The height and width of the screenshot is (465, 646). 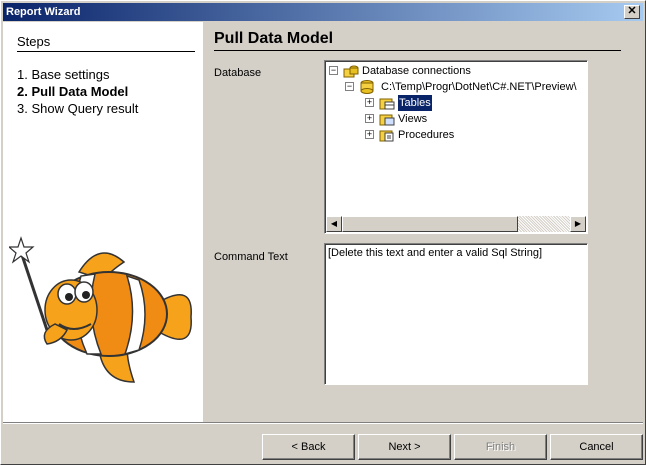 What do you see at coordinates (413, 119) in the screenshot?
I see `tree-label-views: Views` at bounding box center [413, 119].